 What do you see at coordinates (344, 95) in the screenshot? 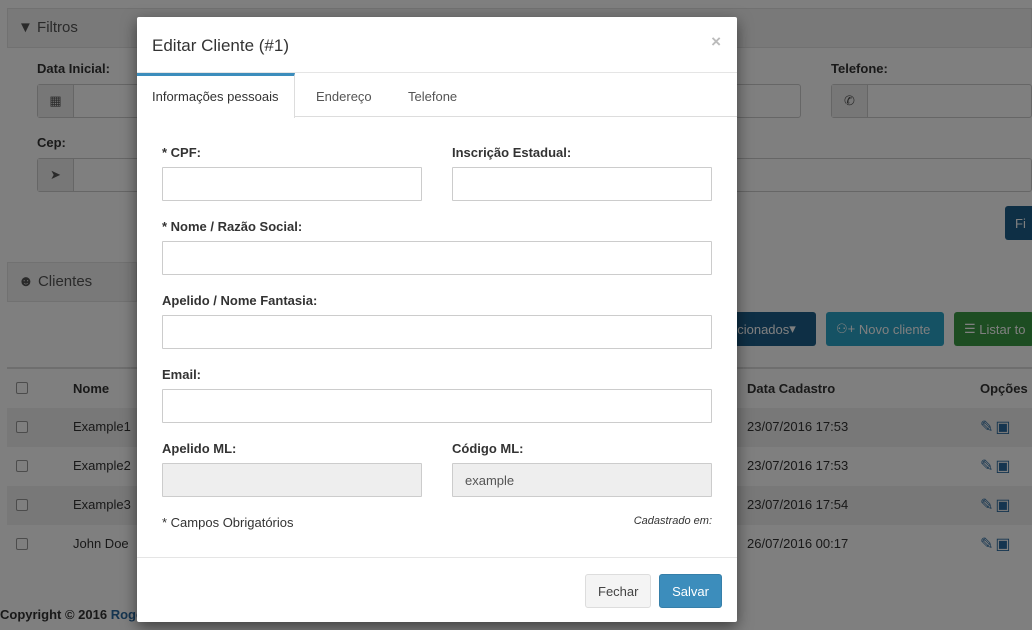
I see `tab-endereco: Endereço` at bounding box center [344, 95].